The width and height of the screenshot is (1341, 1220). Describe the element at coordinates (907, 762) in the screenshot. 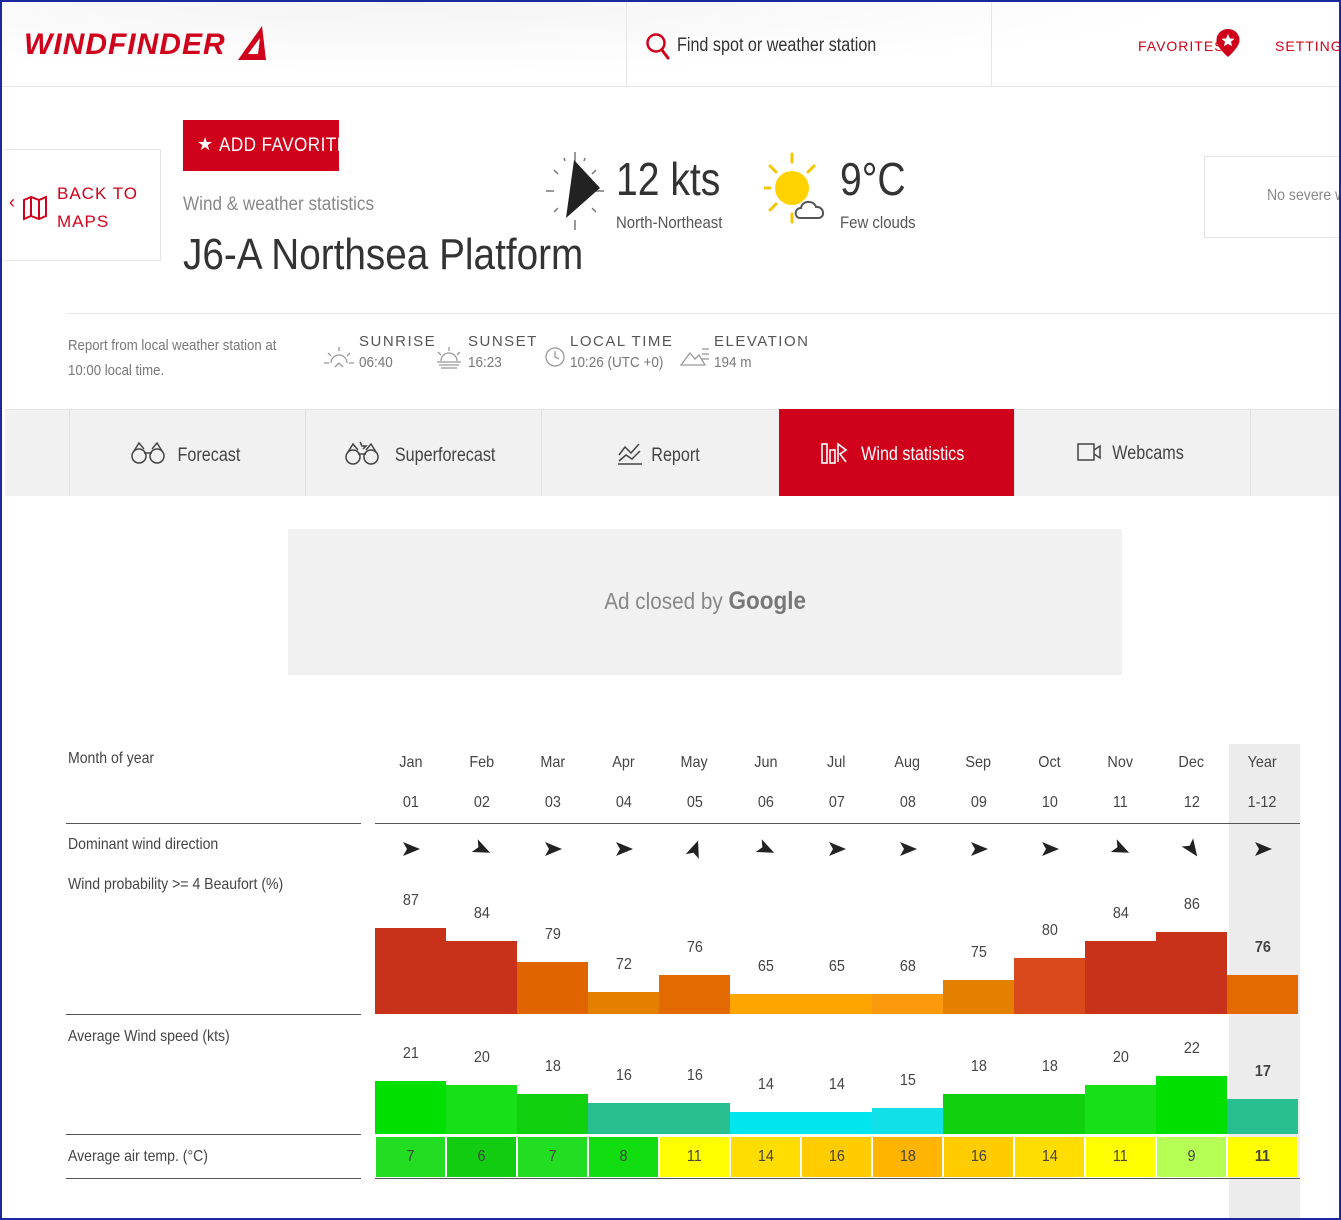

I see `month-name: Aug` at that location.